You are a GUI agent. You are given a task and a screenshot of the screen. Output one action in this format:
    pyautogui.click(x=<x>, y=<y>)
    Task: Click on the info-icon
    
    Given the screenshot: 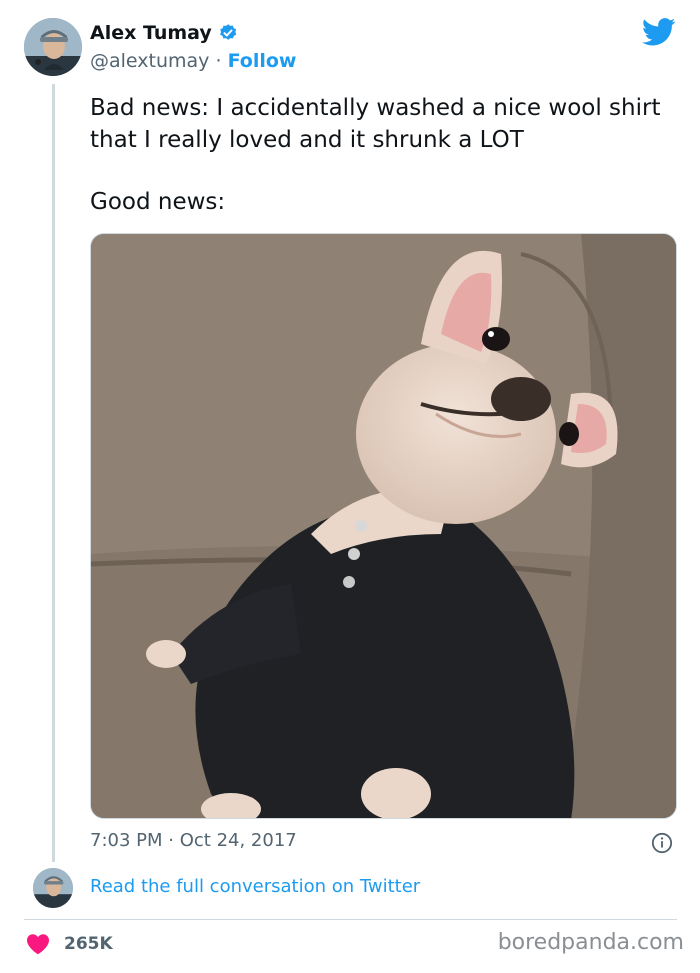 What is the action you would take?
    pyautogui.click(x=662, y=843)
    